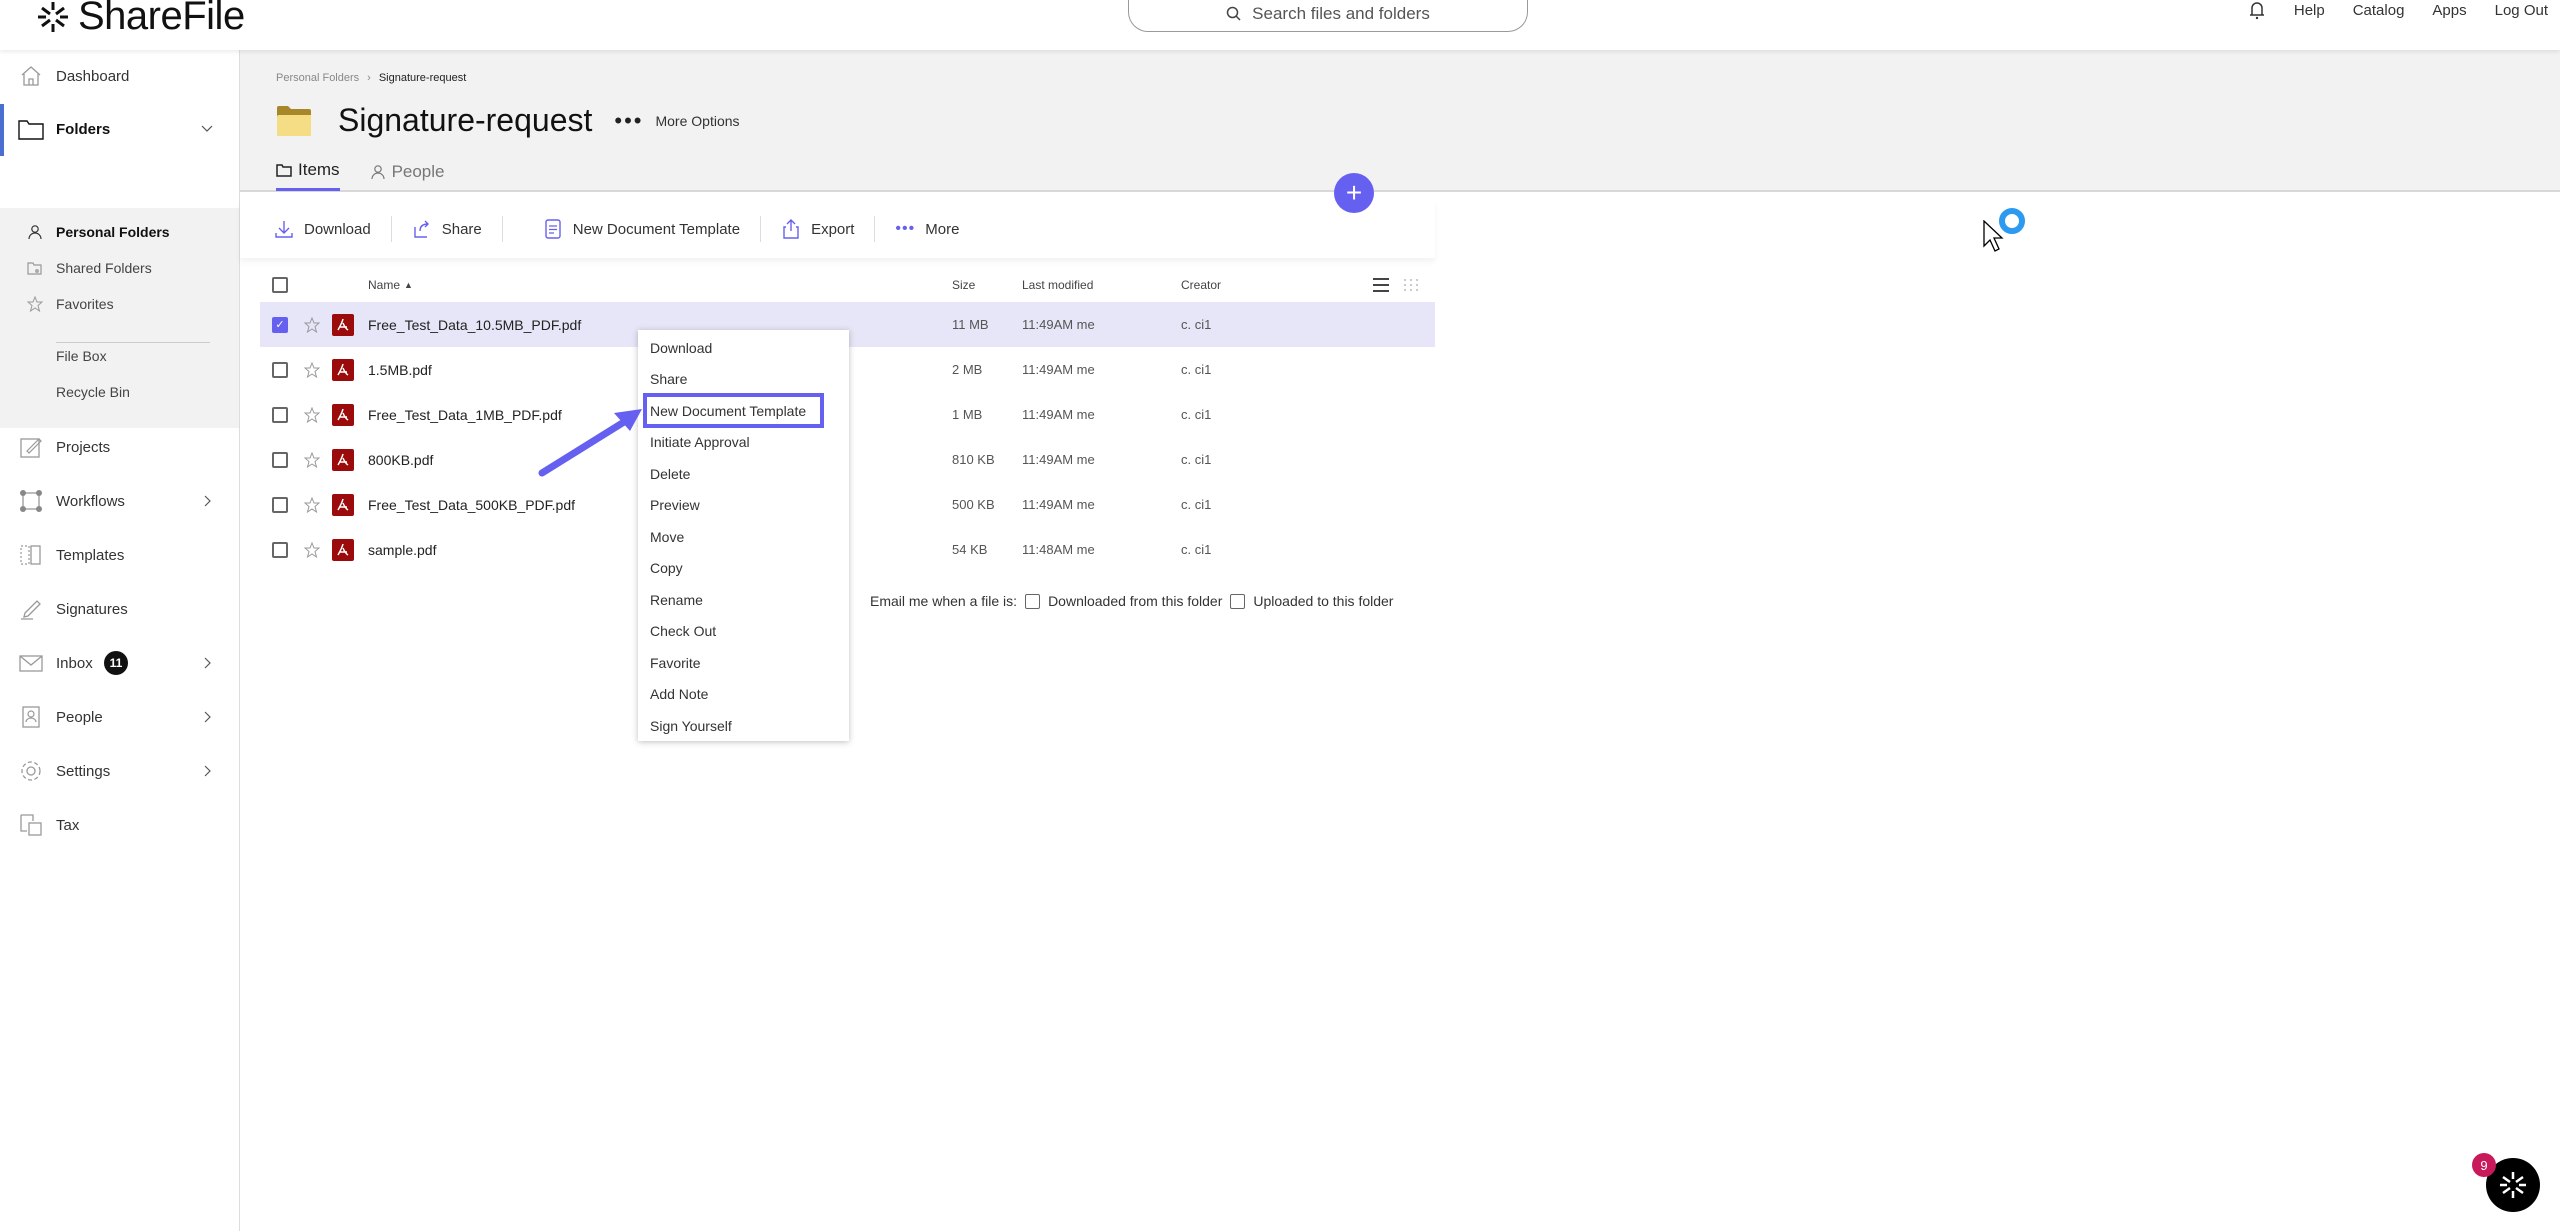  What do you see at coordinates (119, 268) in the screenshot?
I see `sidebar-item-shared-folders: Shared Folders` at bounding box center [119, 268].